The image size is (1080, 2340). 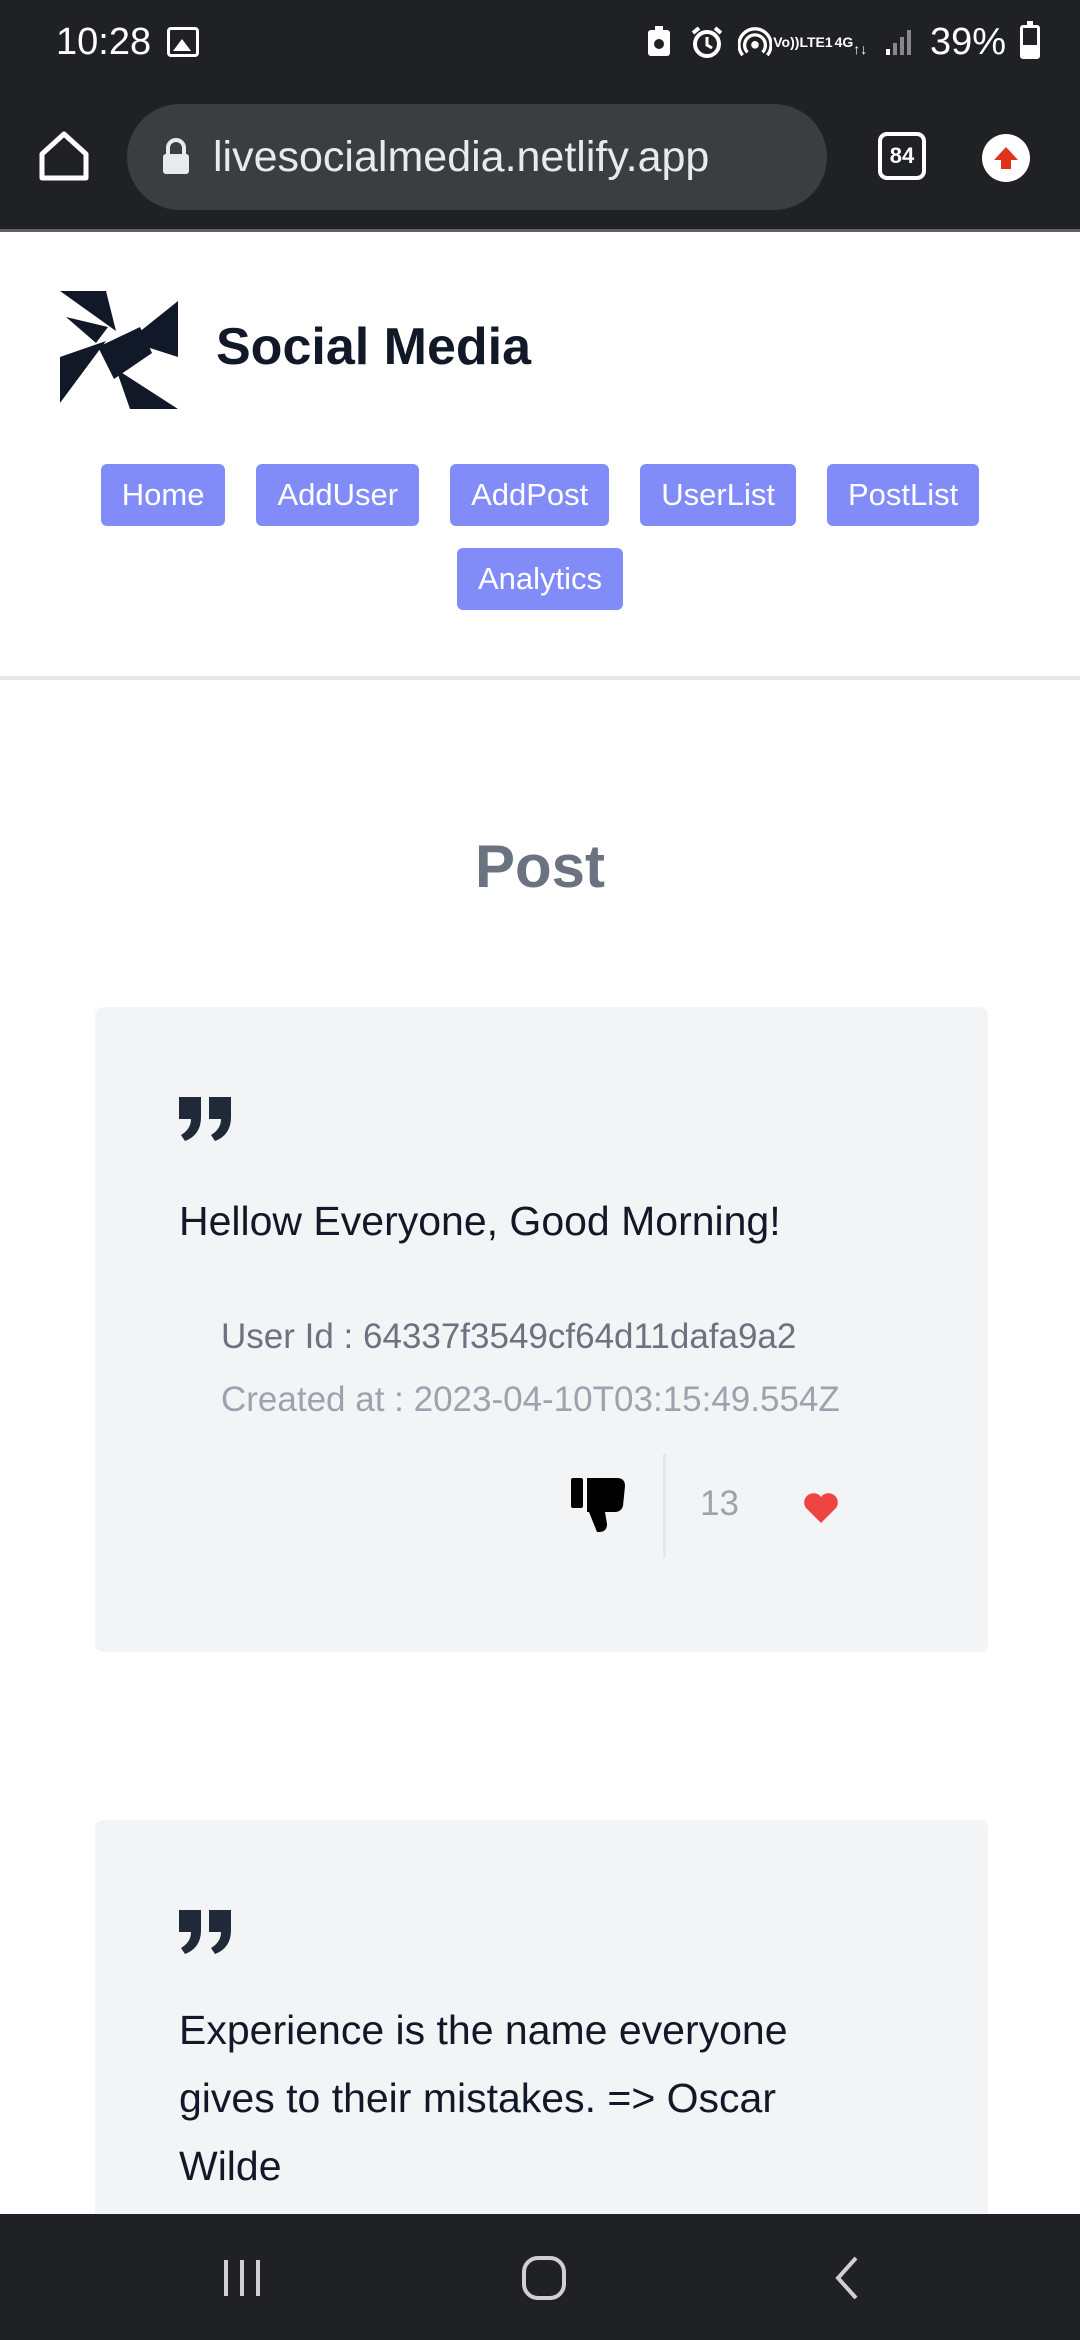 What do you see at coordinates (119, 350) in the screenshot?
I see `site-logo` at bounding box center [119, 350].